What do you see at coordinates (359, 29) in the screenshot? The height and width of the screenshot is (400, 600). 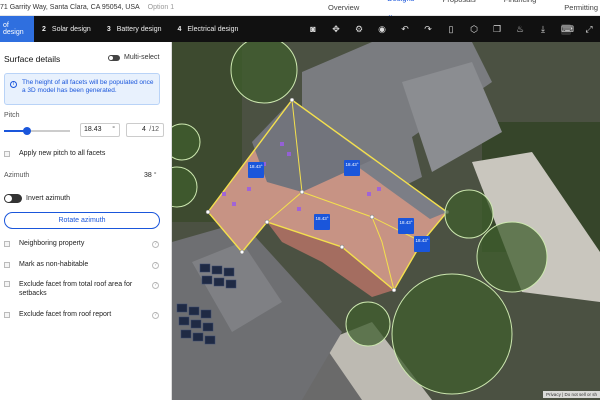 I see `settings-icon: ⚙` at bounding box center [359, 29].